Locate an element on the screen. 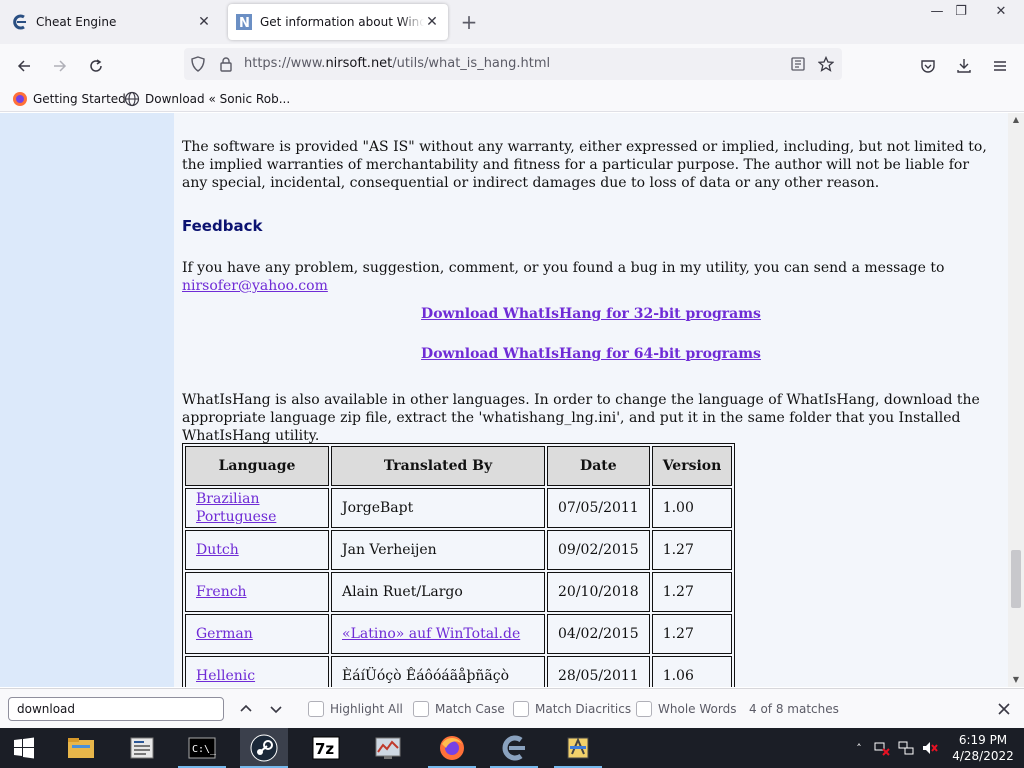  globe-icon is located at coordinates (132, 99).